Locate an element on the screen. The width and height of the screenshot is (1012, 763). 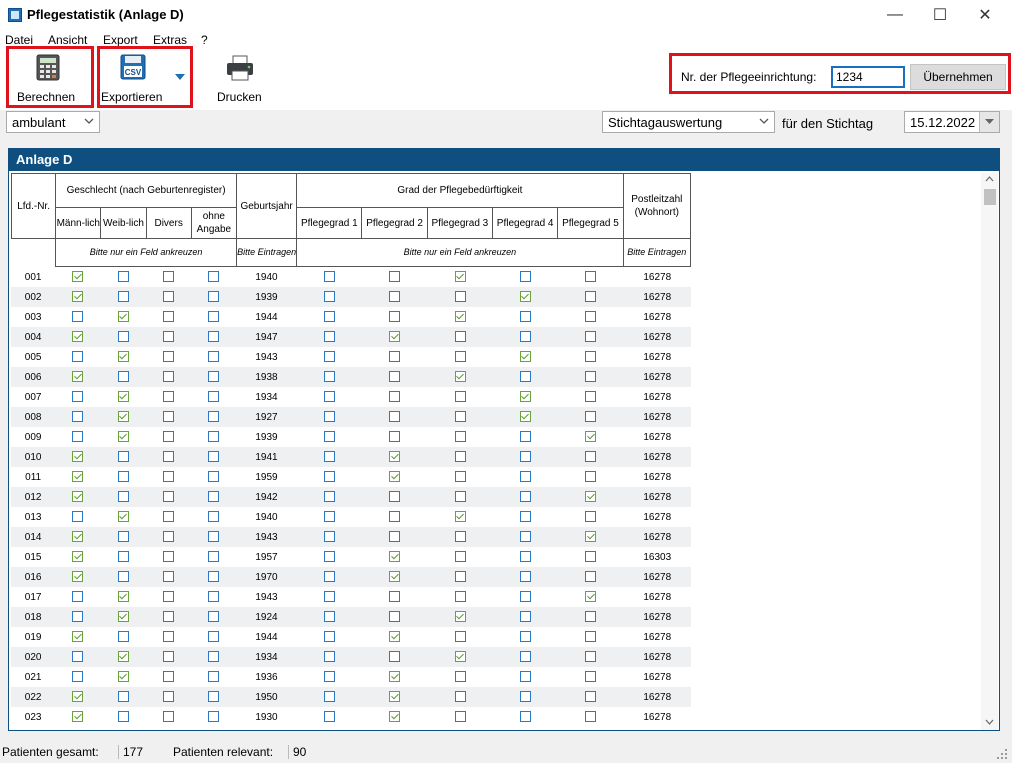
cell-birth-year: 1942 is located at coordinates (266, 497).